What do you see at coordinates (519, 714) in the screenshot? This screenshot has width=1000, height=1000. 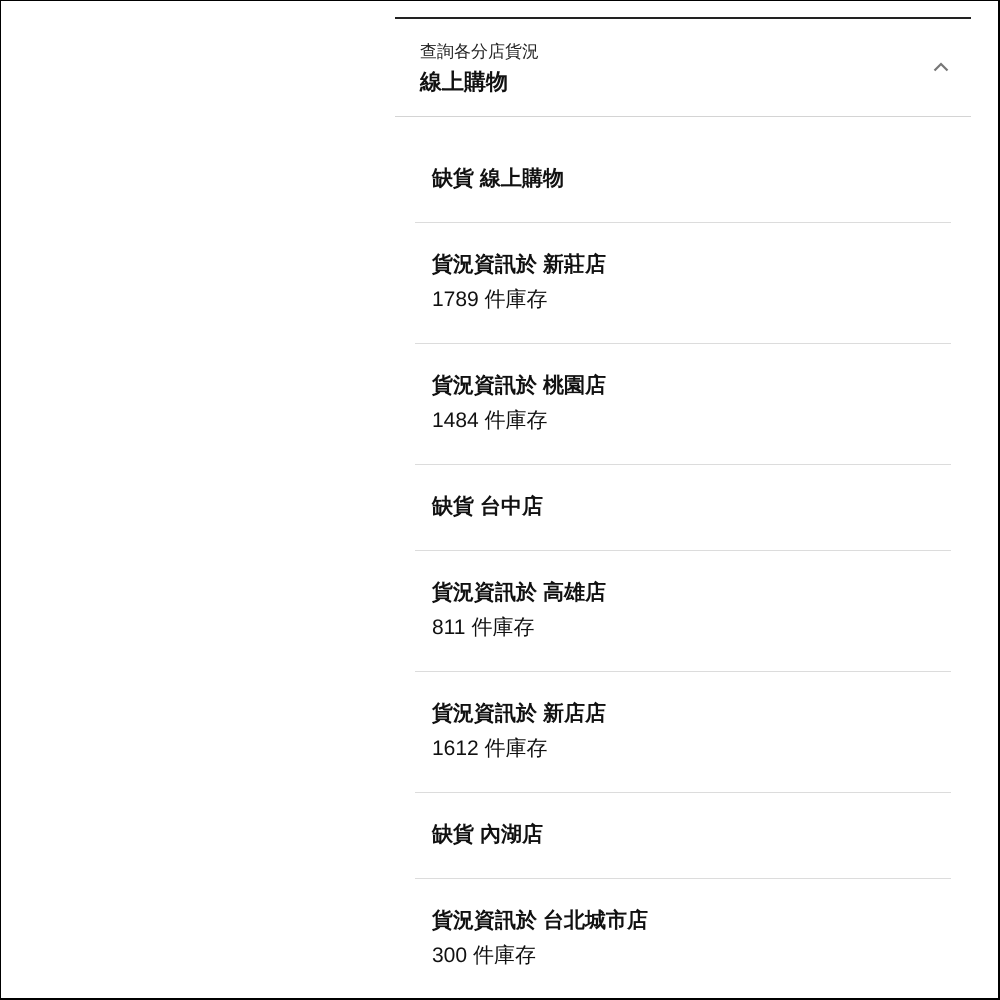 I see `store-status: 貨況資訊於 新店店` at bounding box center [519, 714].